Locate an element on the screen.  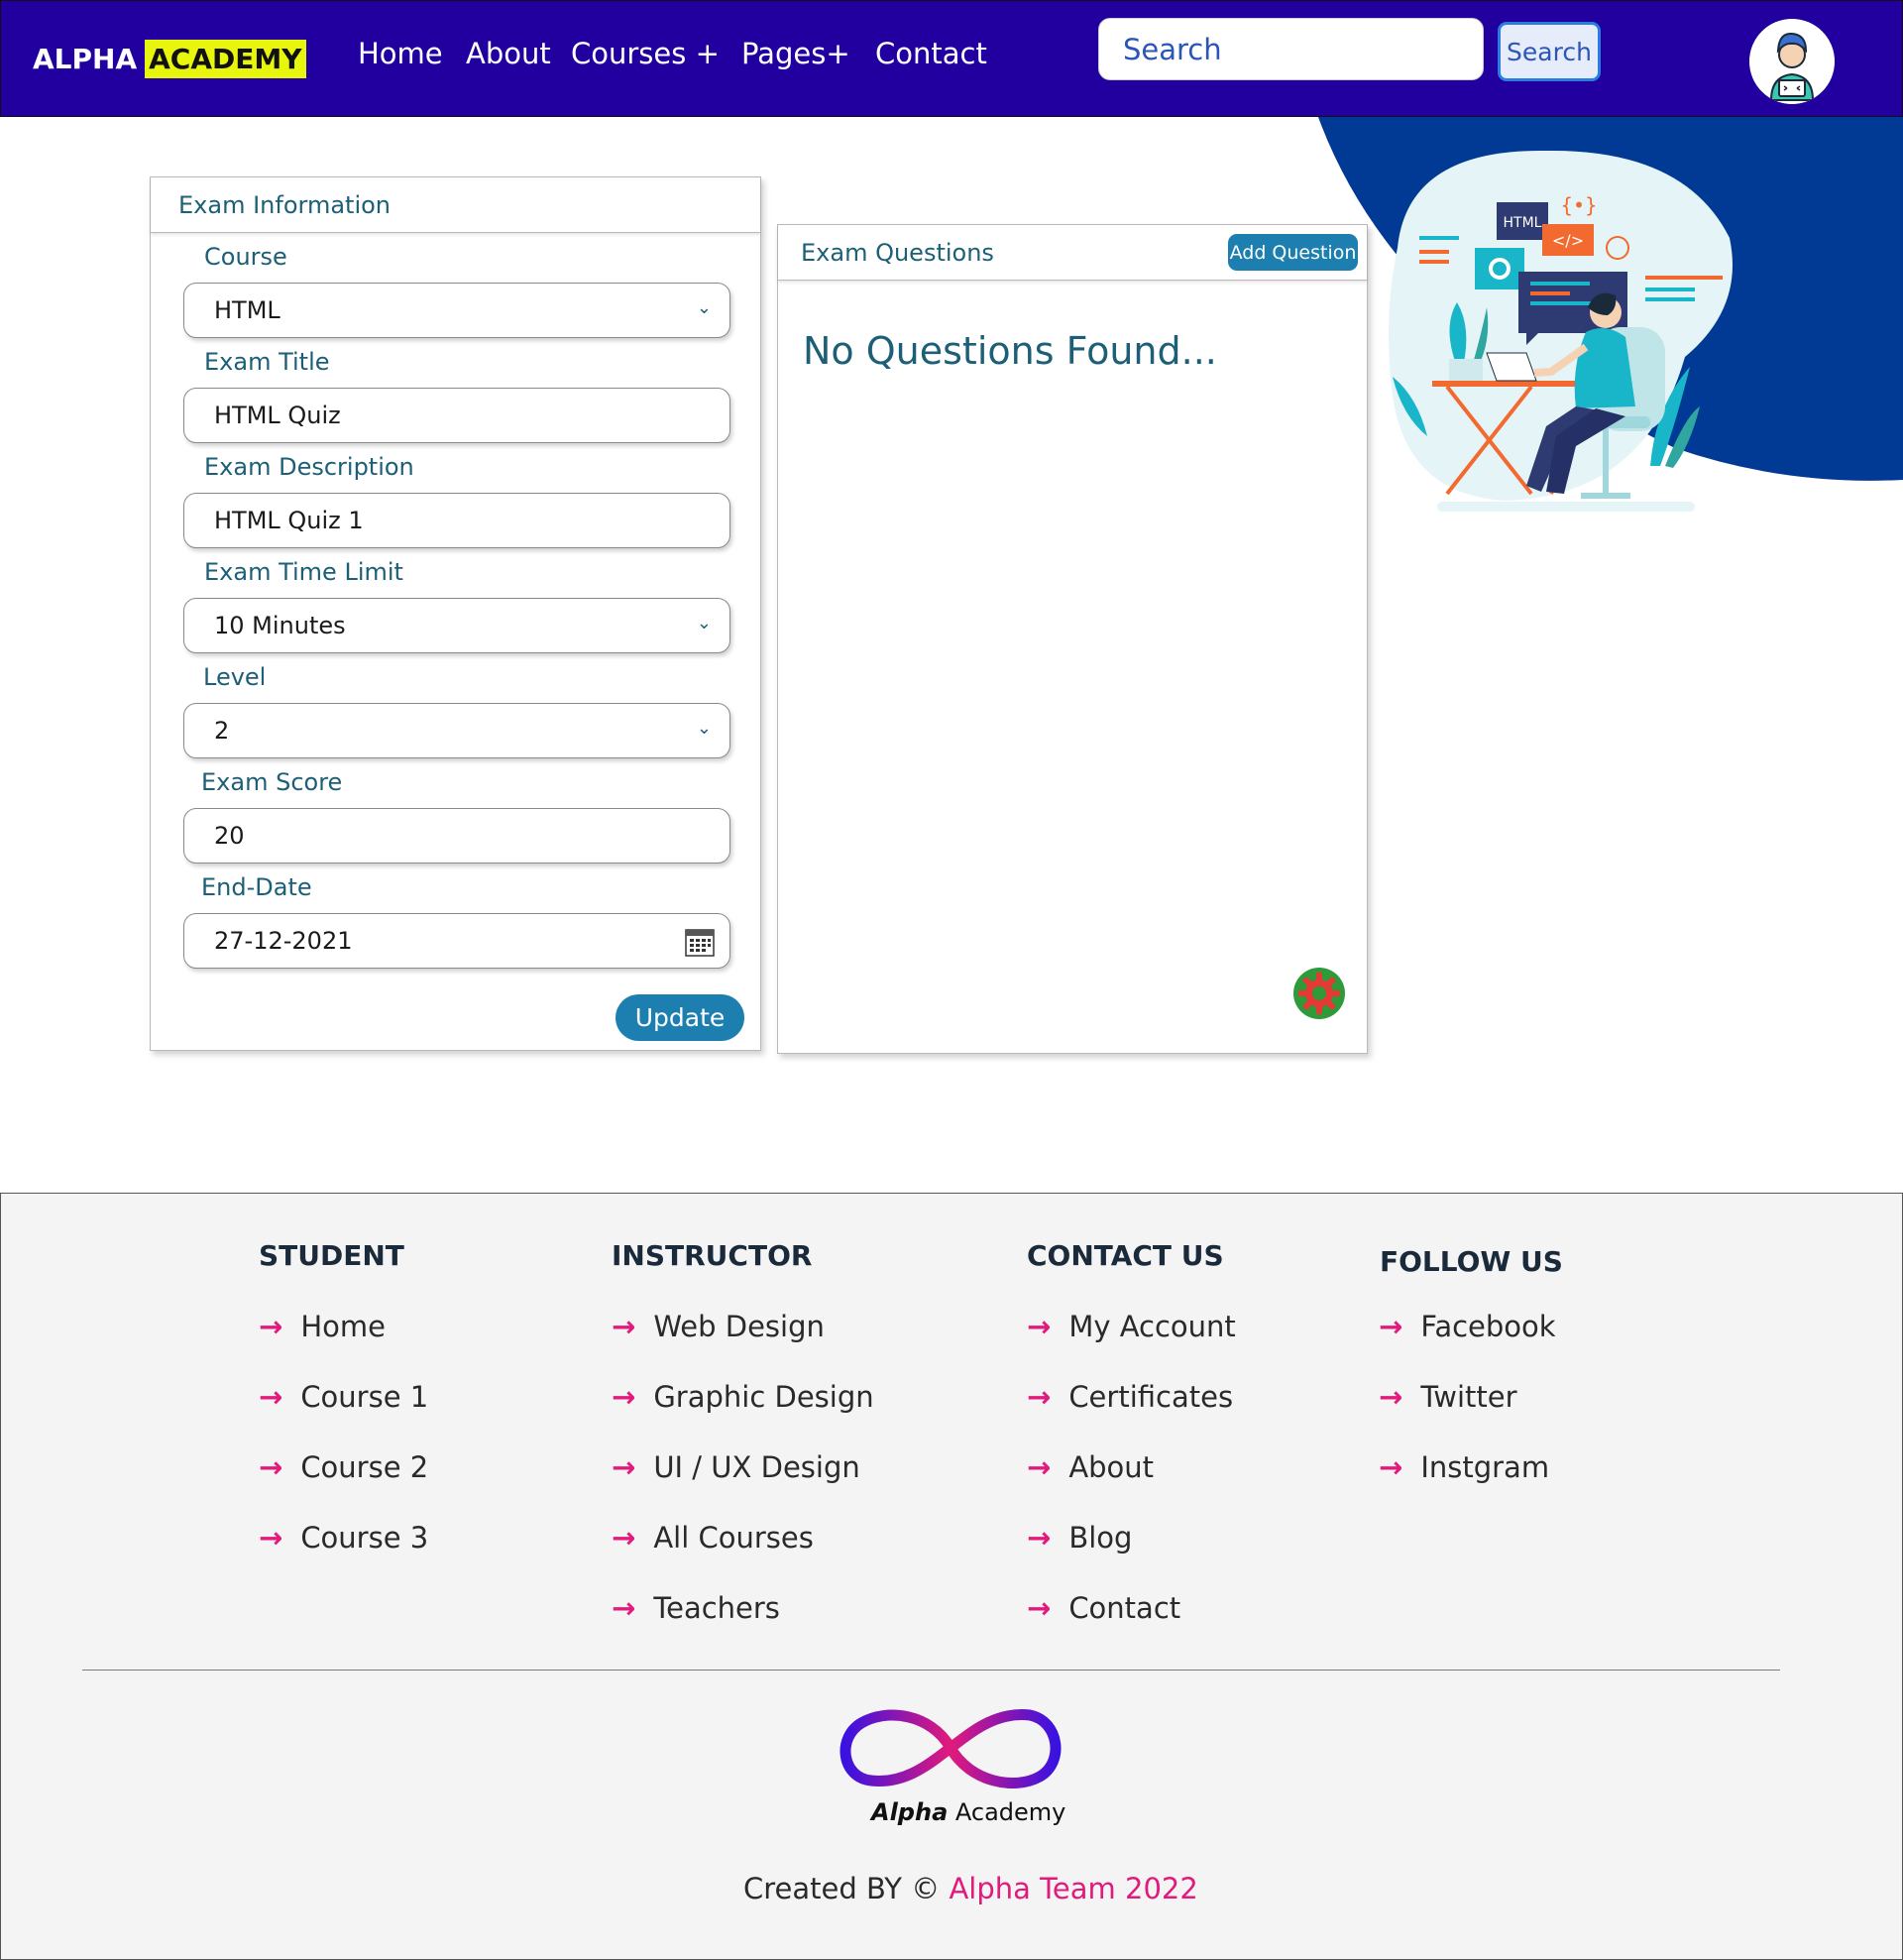
exam-description-input: HTML Quiz 1 is located at coordinates (456, 520).